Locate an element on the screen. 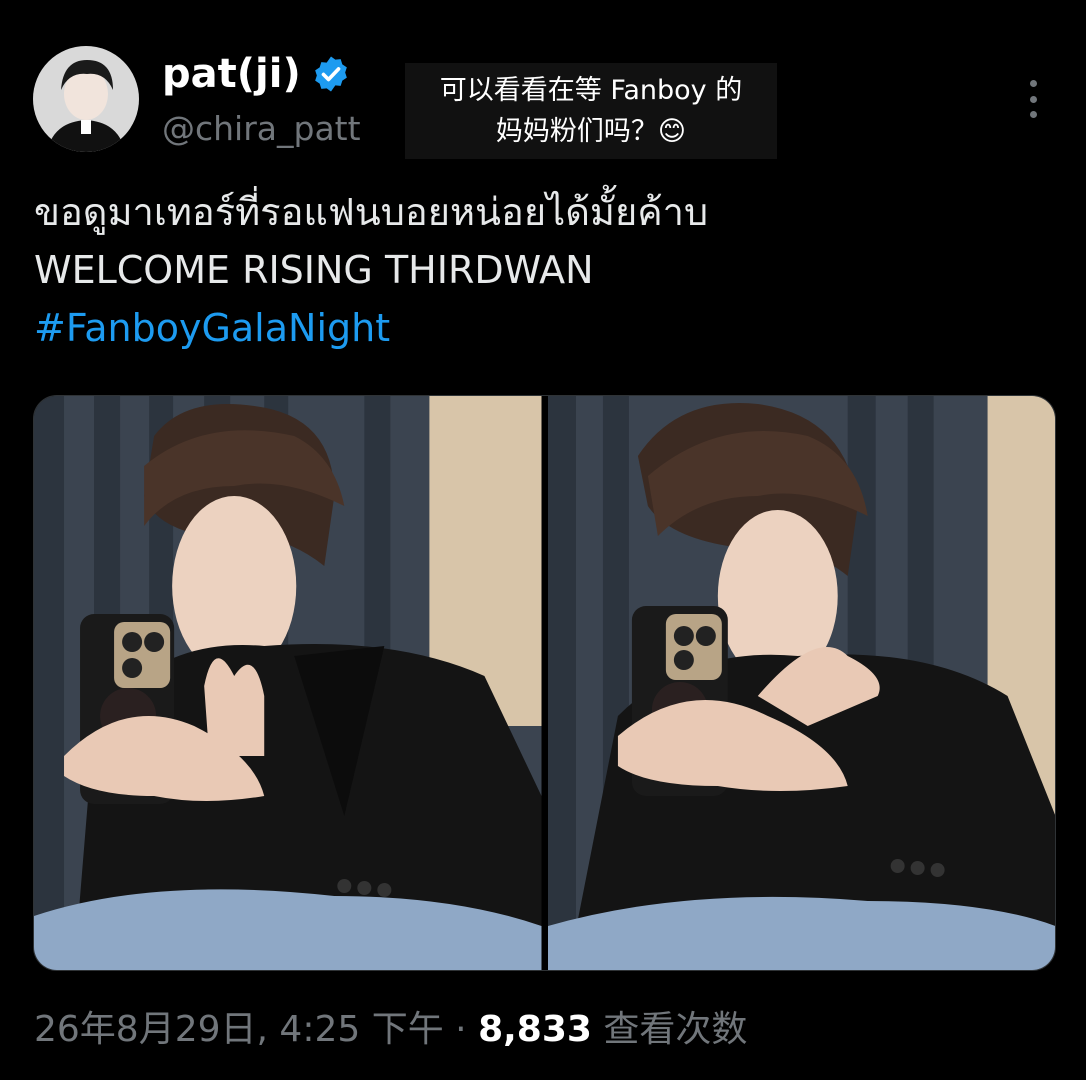  views-label: 查看次数 is located at coordinates (675, 1029).